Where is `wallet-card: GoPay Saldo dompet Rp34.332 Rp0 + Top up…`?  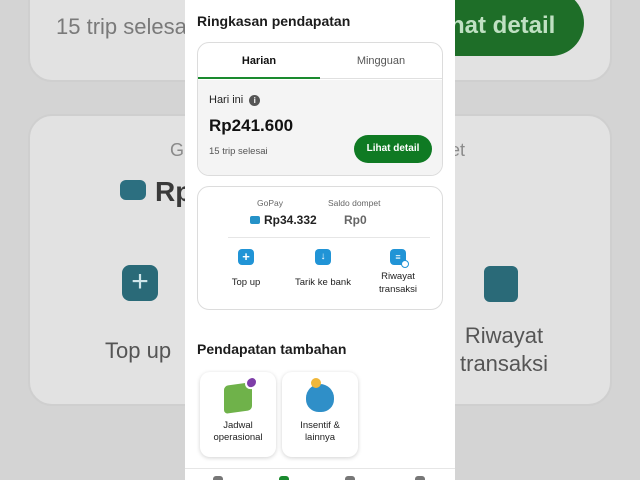 wallet-card: GoPay Saldo dompet Rp34.332 Rp0 + Top up… is located at coordinates (320, 248).